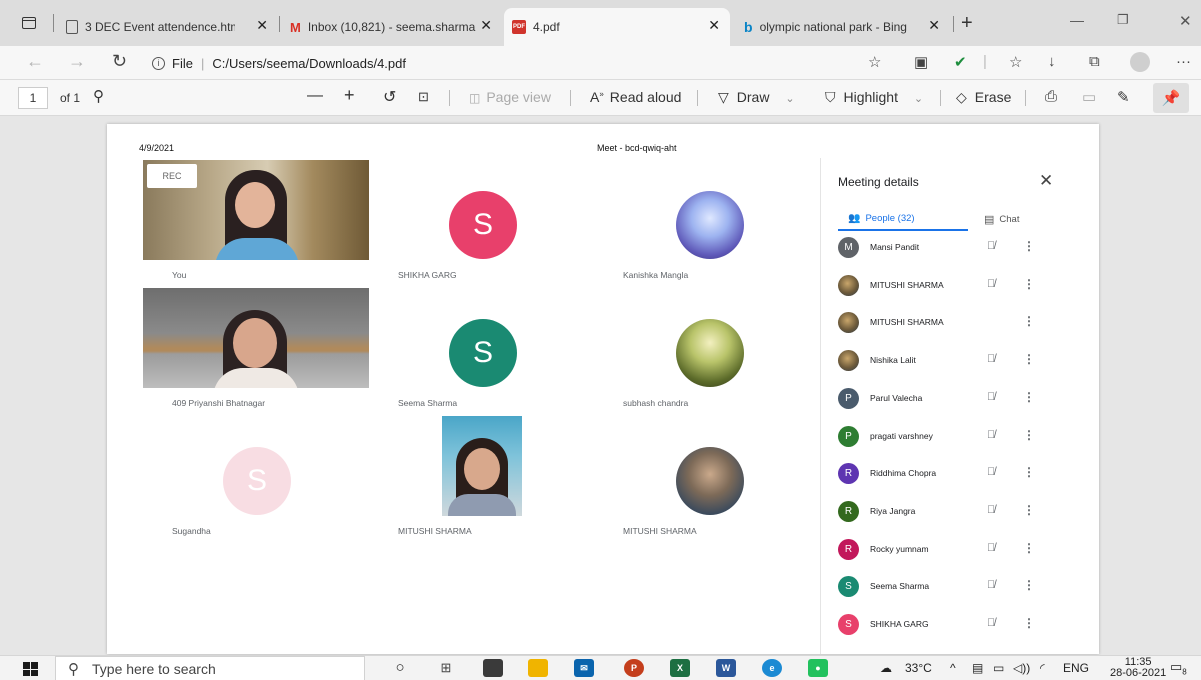 The image size is (1201, 680). I want to click on participant-name: Mansi Pandit, so click(895, 247).